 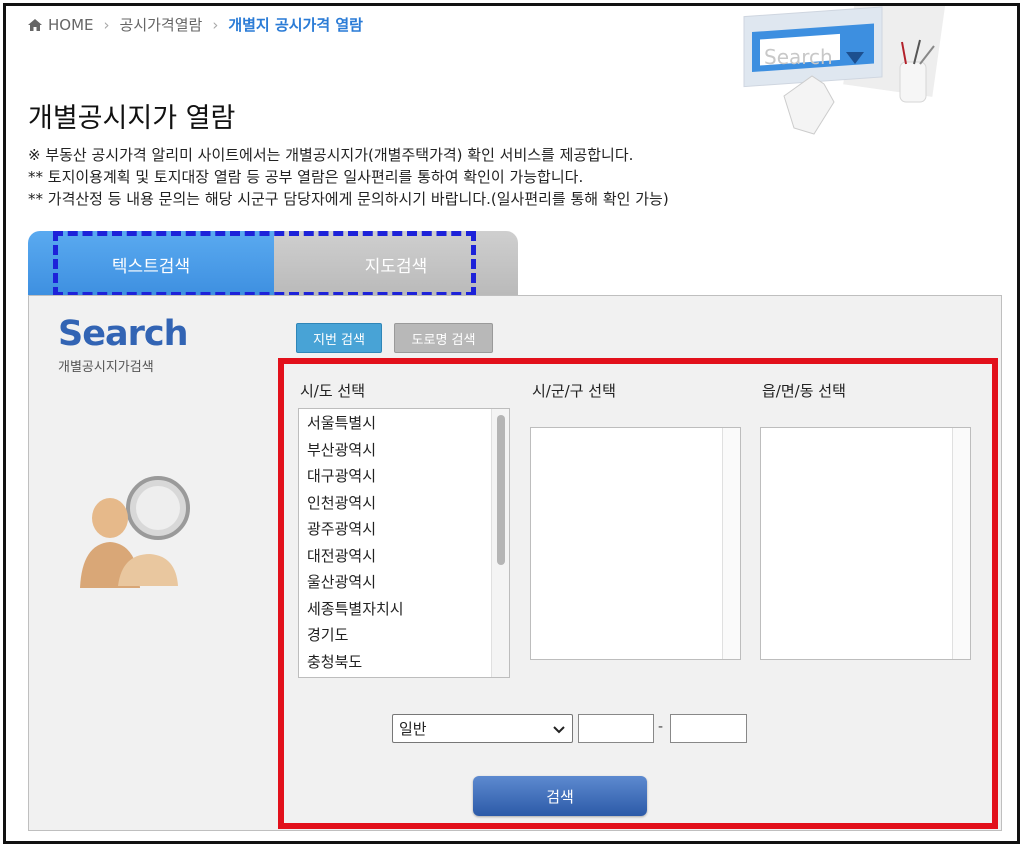 I want to click on scroll-thumb, so click(x=501, y=490).